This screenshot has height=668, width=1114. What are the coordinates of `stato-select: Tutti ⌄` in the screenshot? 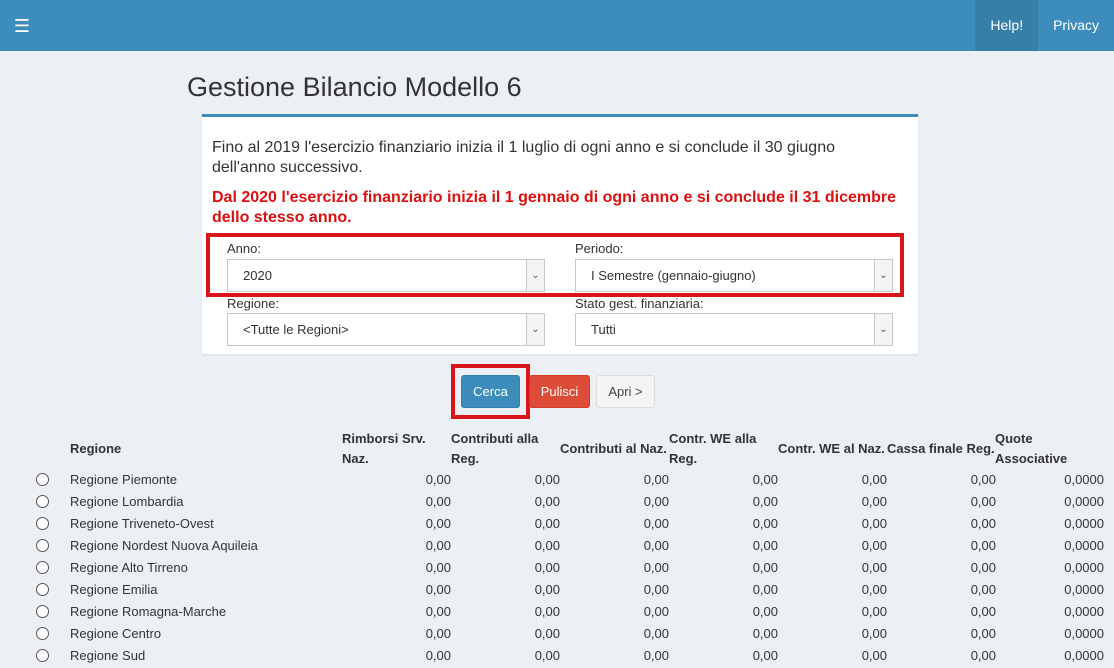 It's located at (734, 329).